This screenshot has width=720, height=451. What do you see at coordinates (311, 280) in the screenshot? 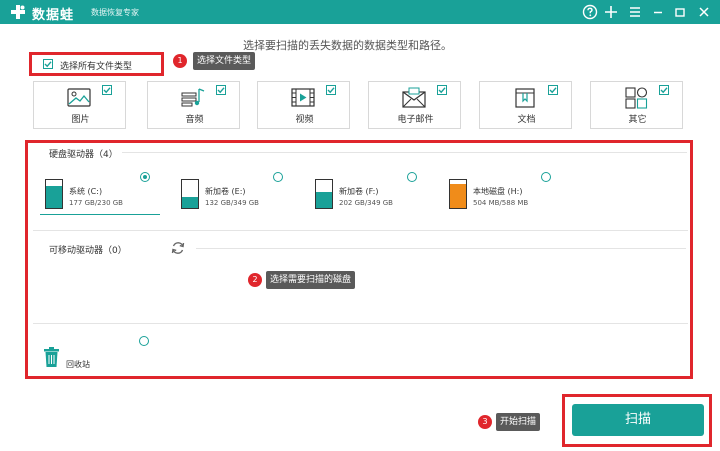
I see `step-2-tip: 选择需要扫描的磁盘` at bounding box center [311, 280].